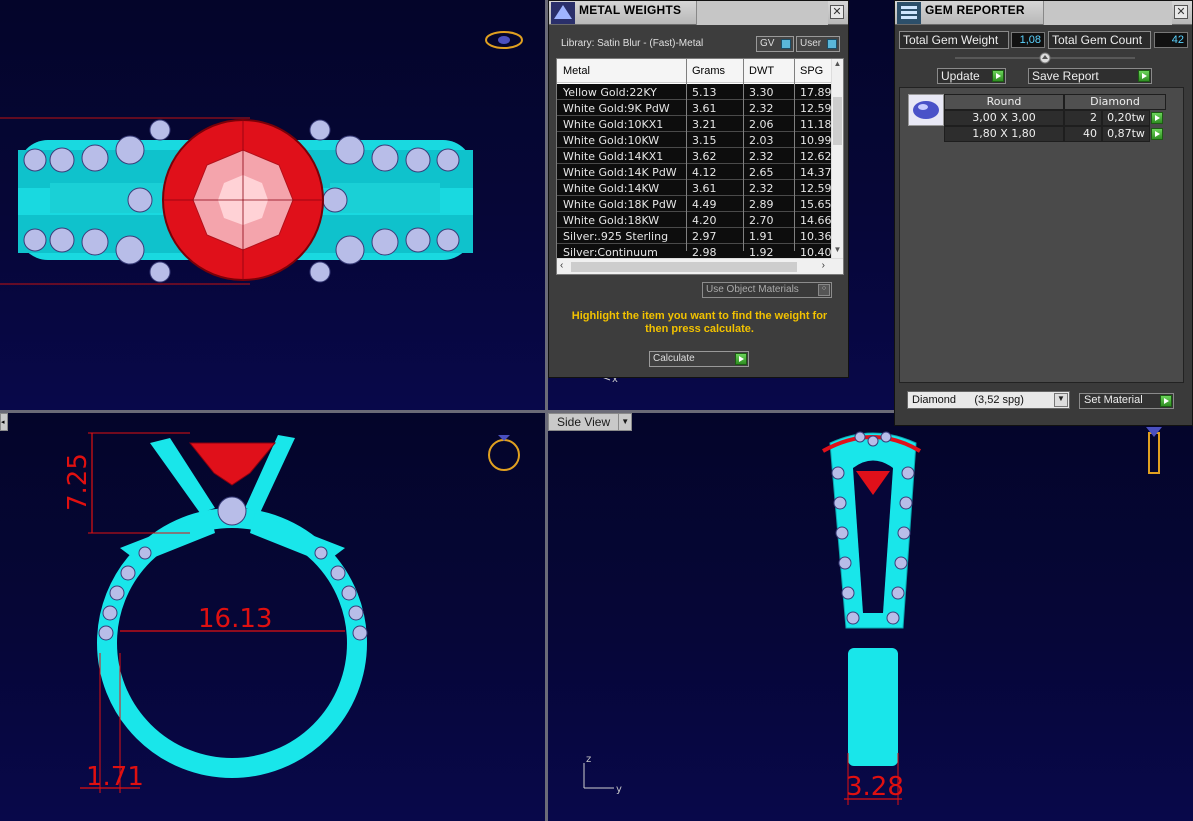 The width and height of the screenshot is (1193, 821). Describe the element at coordinates (761, 71) in the screenshot. I see `col-header-dwt: DWT` at that location.